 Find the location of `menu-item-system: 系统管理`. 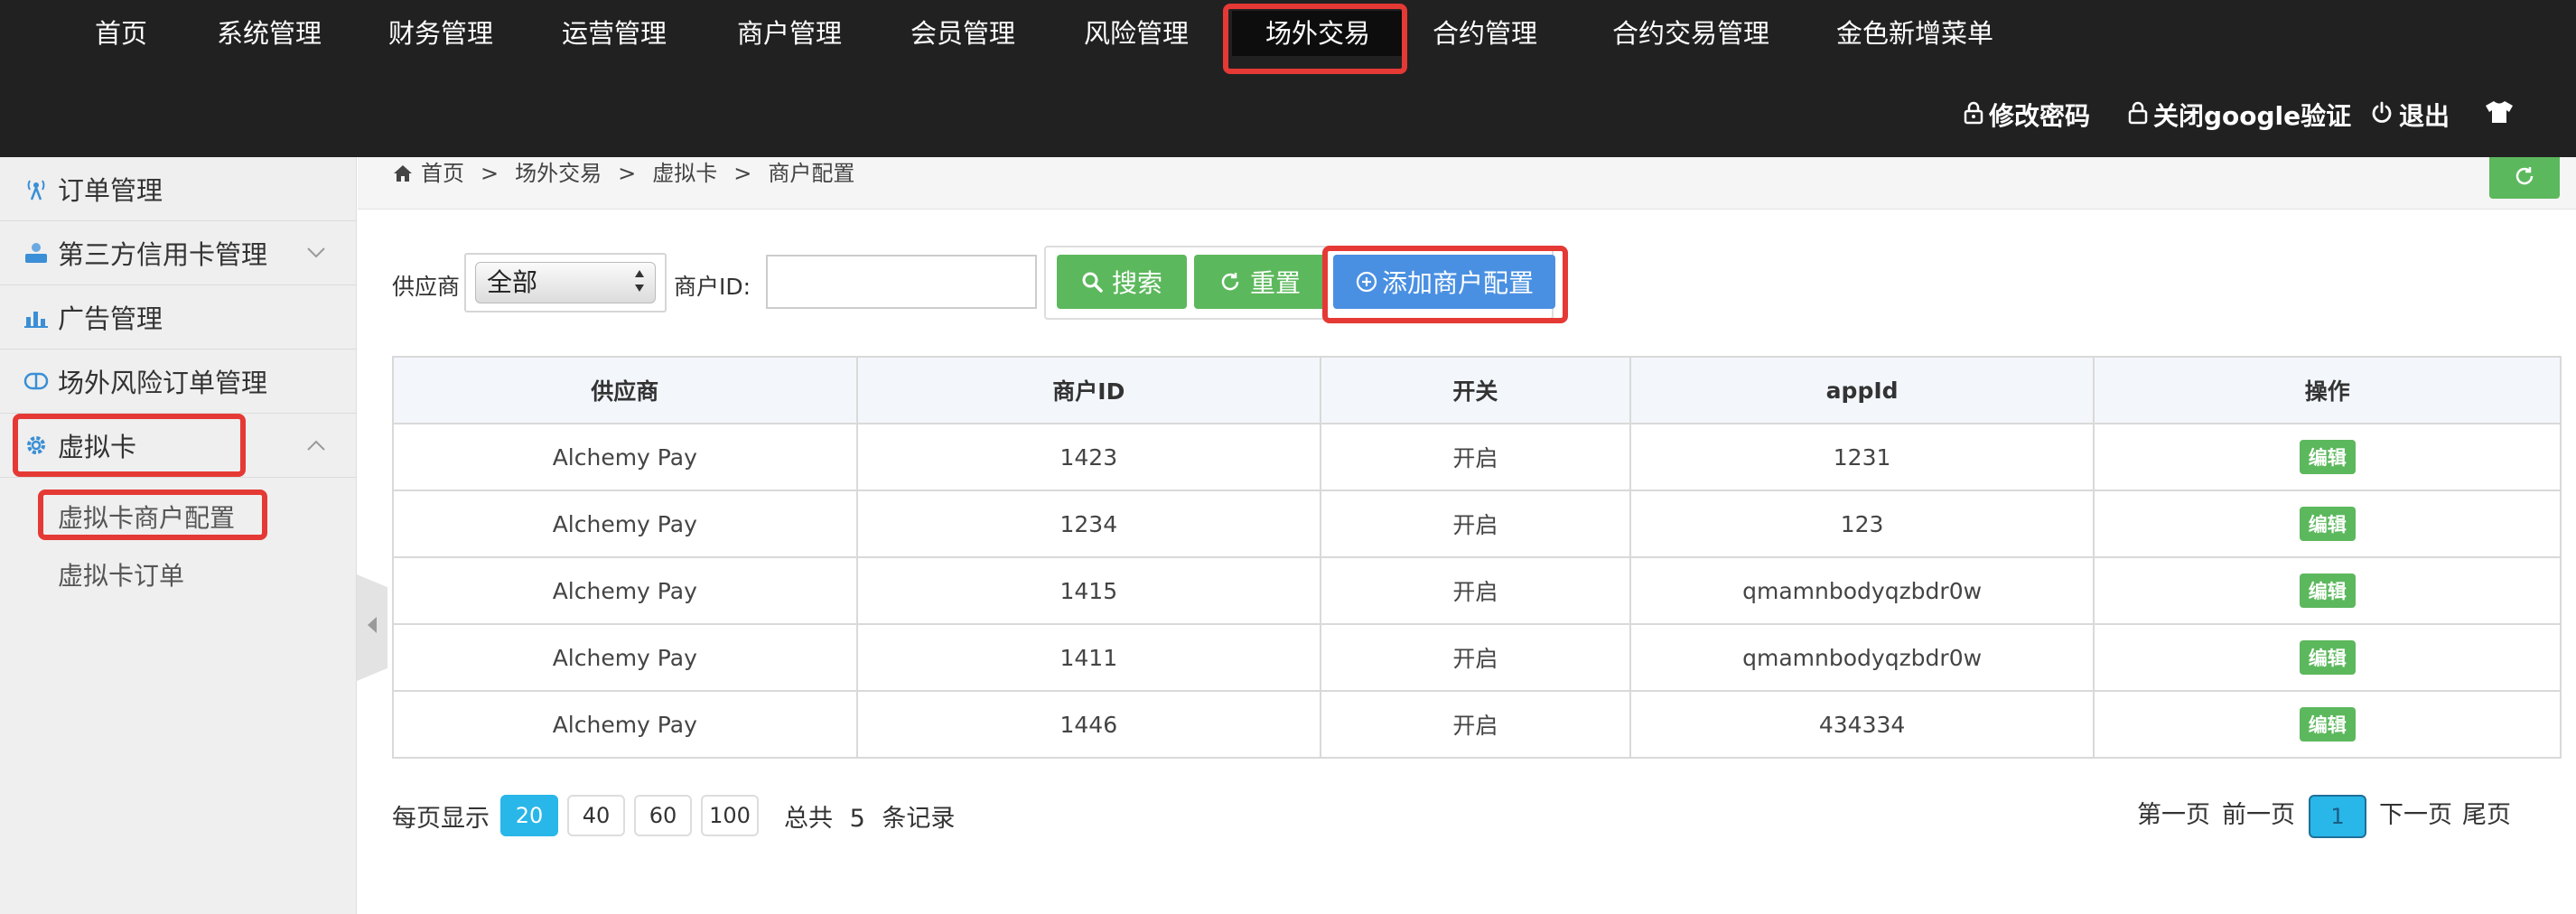

menu-item-system: 系统管理 is located at coordinates (269, 33).